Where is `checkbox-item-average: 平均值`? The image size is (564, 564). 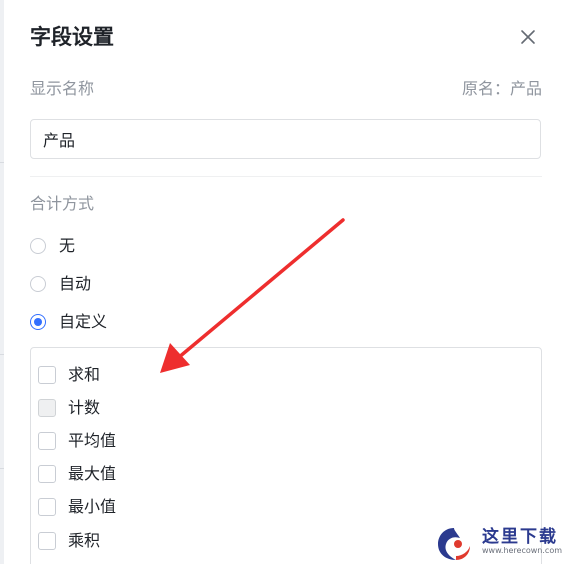 checkbox-item-average: 平均值 is located at coordinates (77, 441).